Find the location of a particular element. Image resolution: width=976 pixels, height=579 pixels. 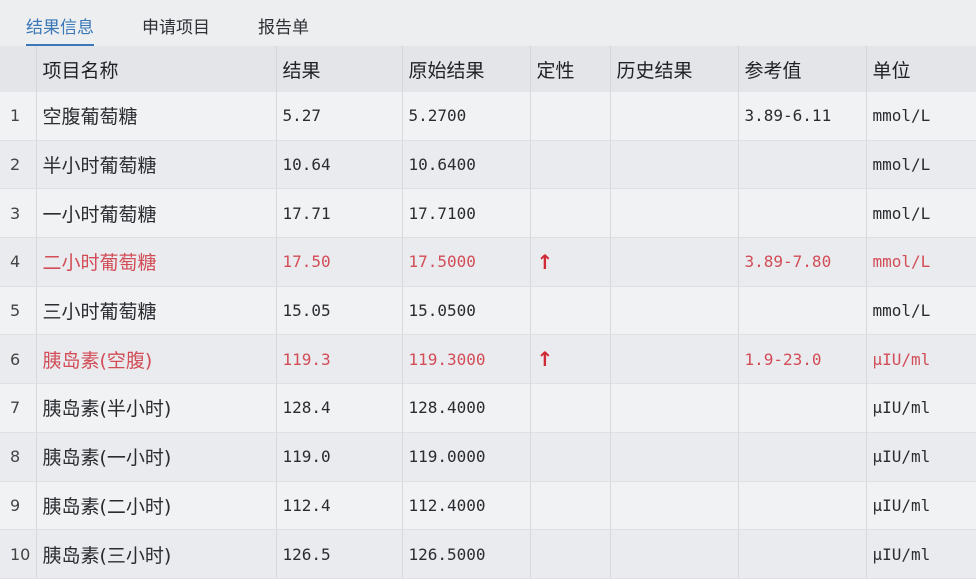

header-item-name: 项目名称 is located at coordinates (156, 69).